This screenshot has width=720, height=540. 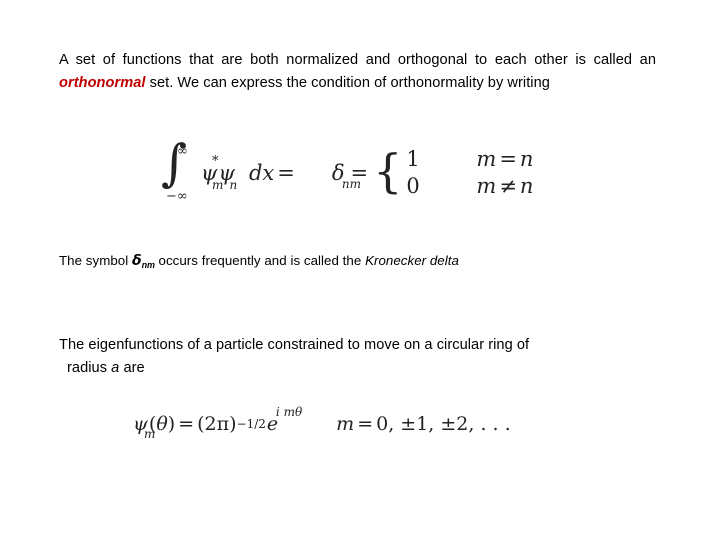 I want to click on intro-line-3: orthonormality by writing, so click(x=470, y=82).